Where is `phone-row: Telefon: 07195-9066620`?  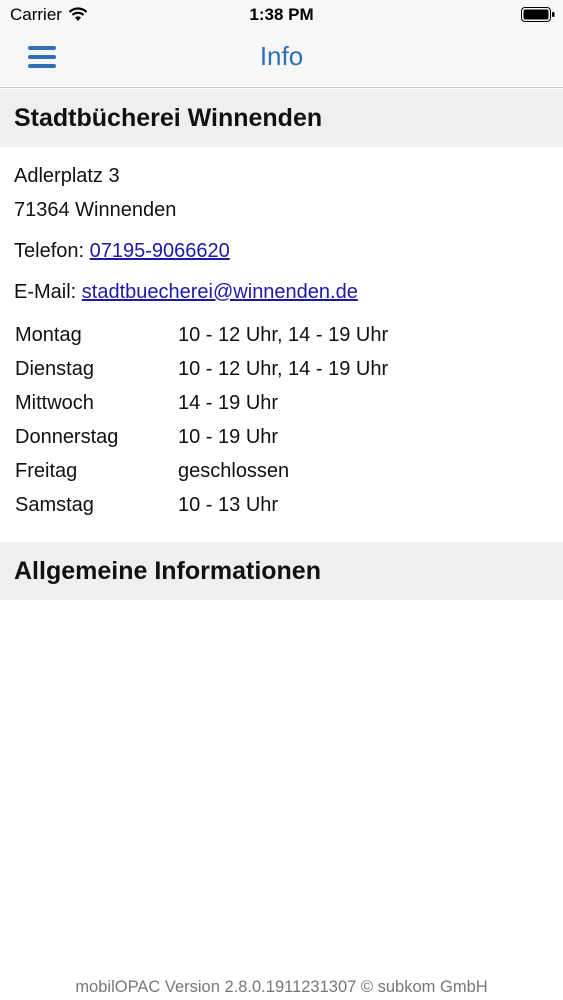
phone-row: Telefon: 07195-9066620 is located at coordinates (122, 251).